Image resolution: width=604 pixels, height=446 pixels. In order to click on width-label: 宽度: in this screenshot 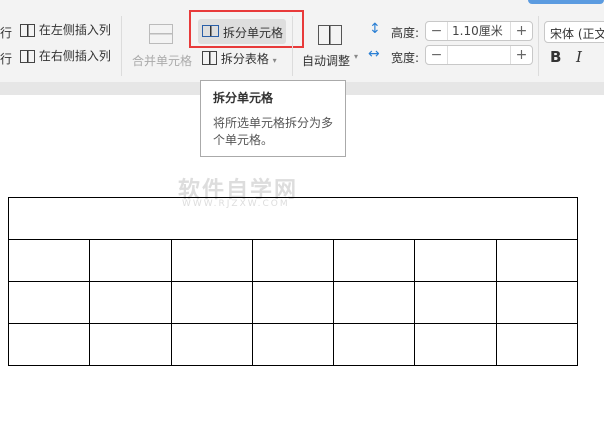, I will do `click(405, 58)`.